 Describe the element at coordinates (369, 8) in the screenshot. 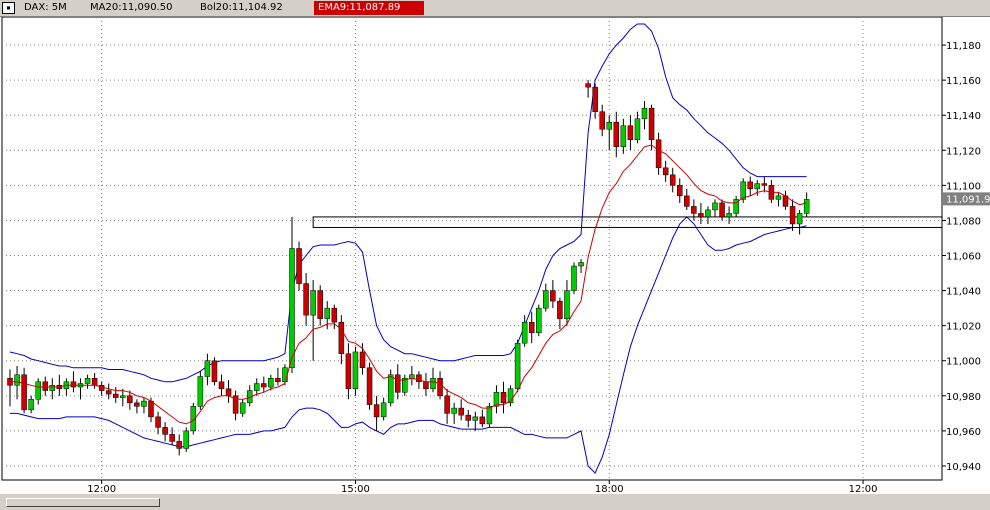

I see `ema-indicator-label: EMA9:11,087.89` at that location.